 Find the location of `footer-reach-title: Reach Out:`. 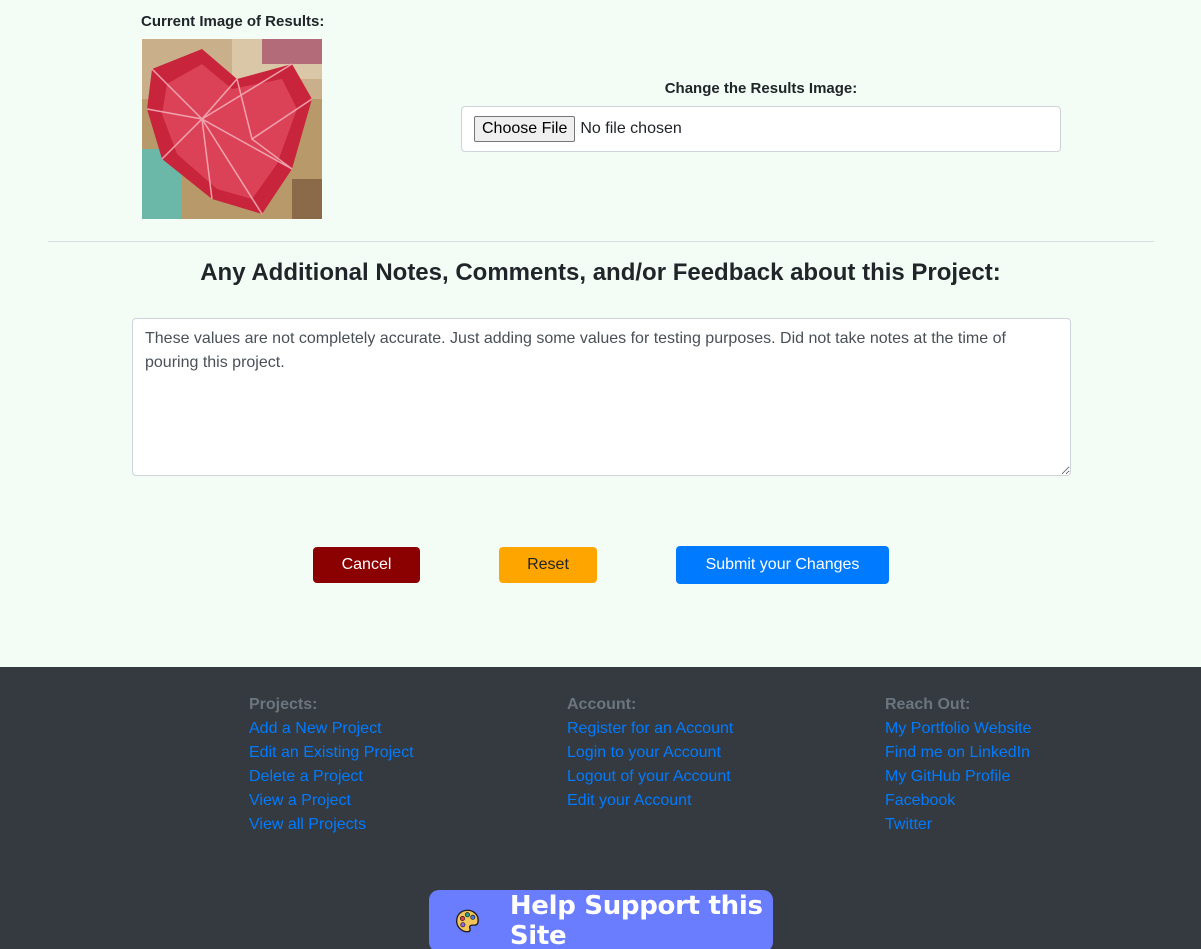

footer-reach-title: Reach Out: is located at coordinates (928, 704).